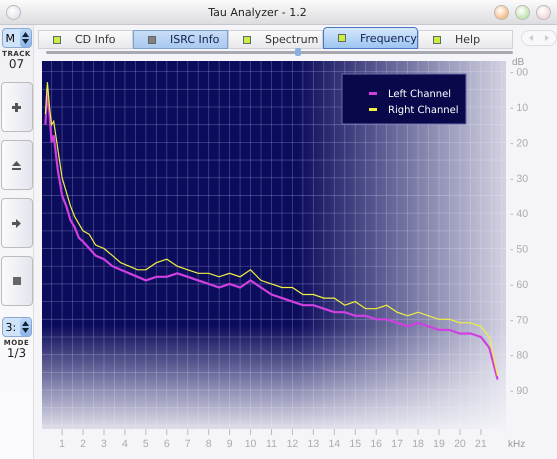  I want to click on tick-label: 8, so click(209, 444).